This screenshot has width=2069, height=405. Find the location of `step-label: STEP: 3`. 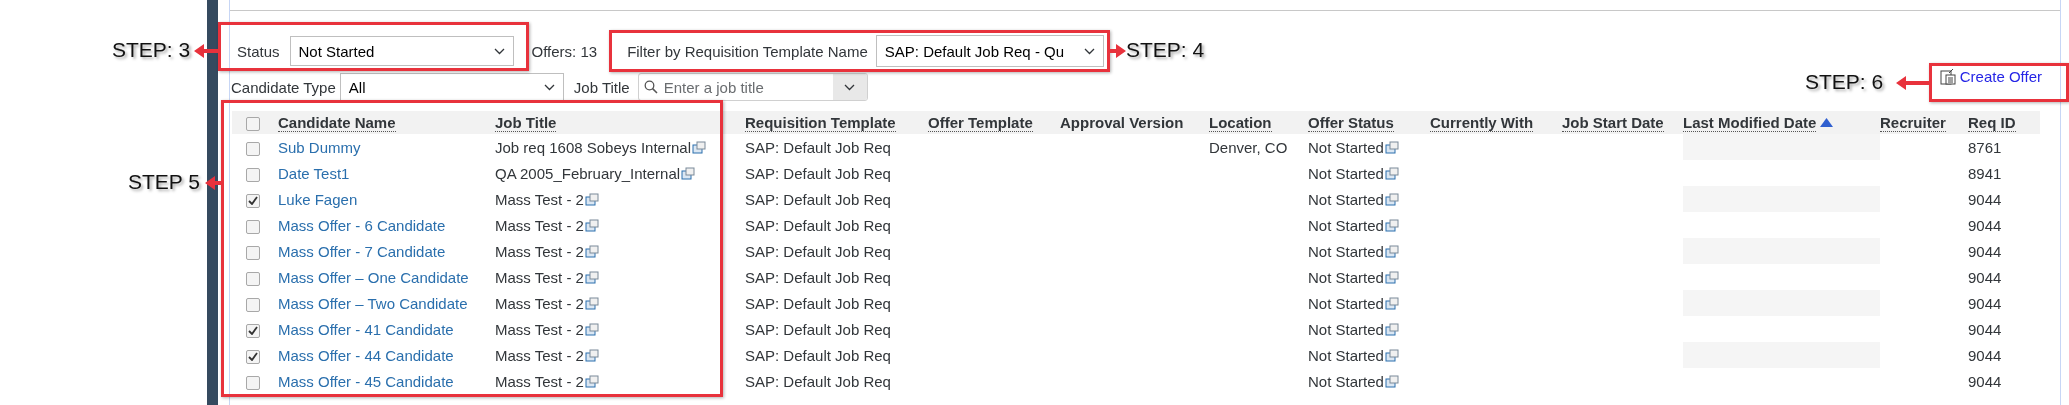

step-label: STEP: 3 is located at coordinates (151, 50).